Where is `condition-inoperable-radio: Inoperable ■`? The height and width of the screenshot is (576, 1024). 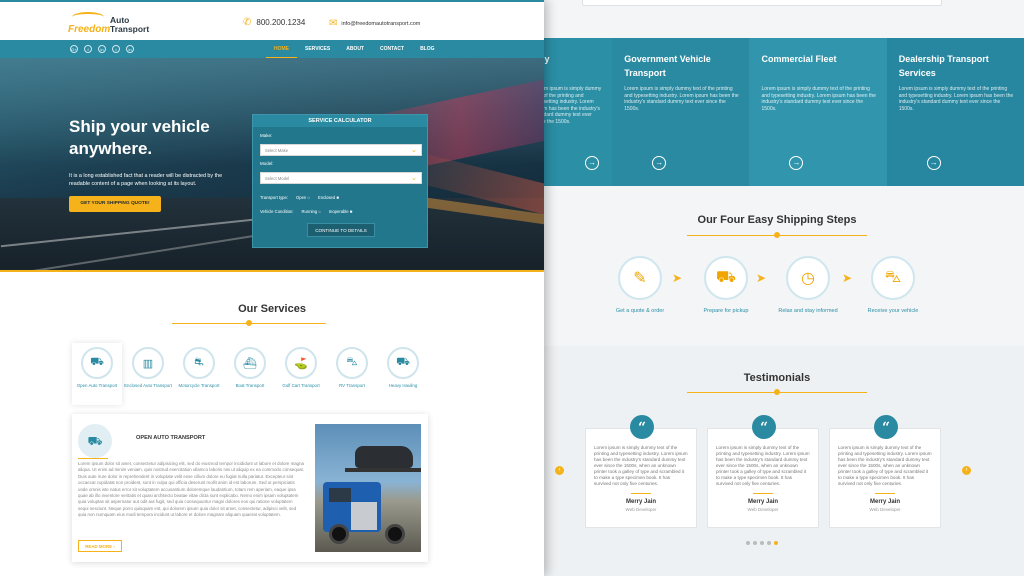 condition-inoperable-radio: Inoperable ■ is located at coordinates (341, 211).